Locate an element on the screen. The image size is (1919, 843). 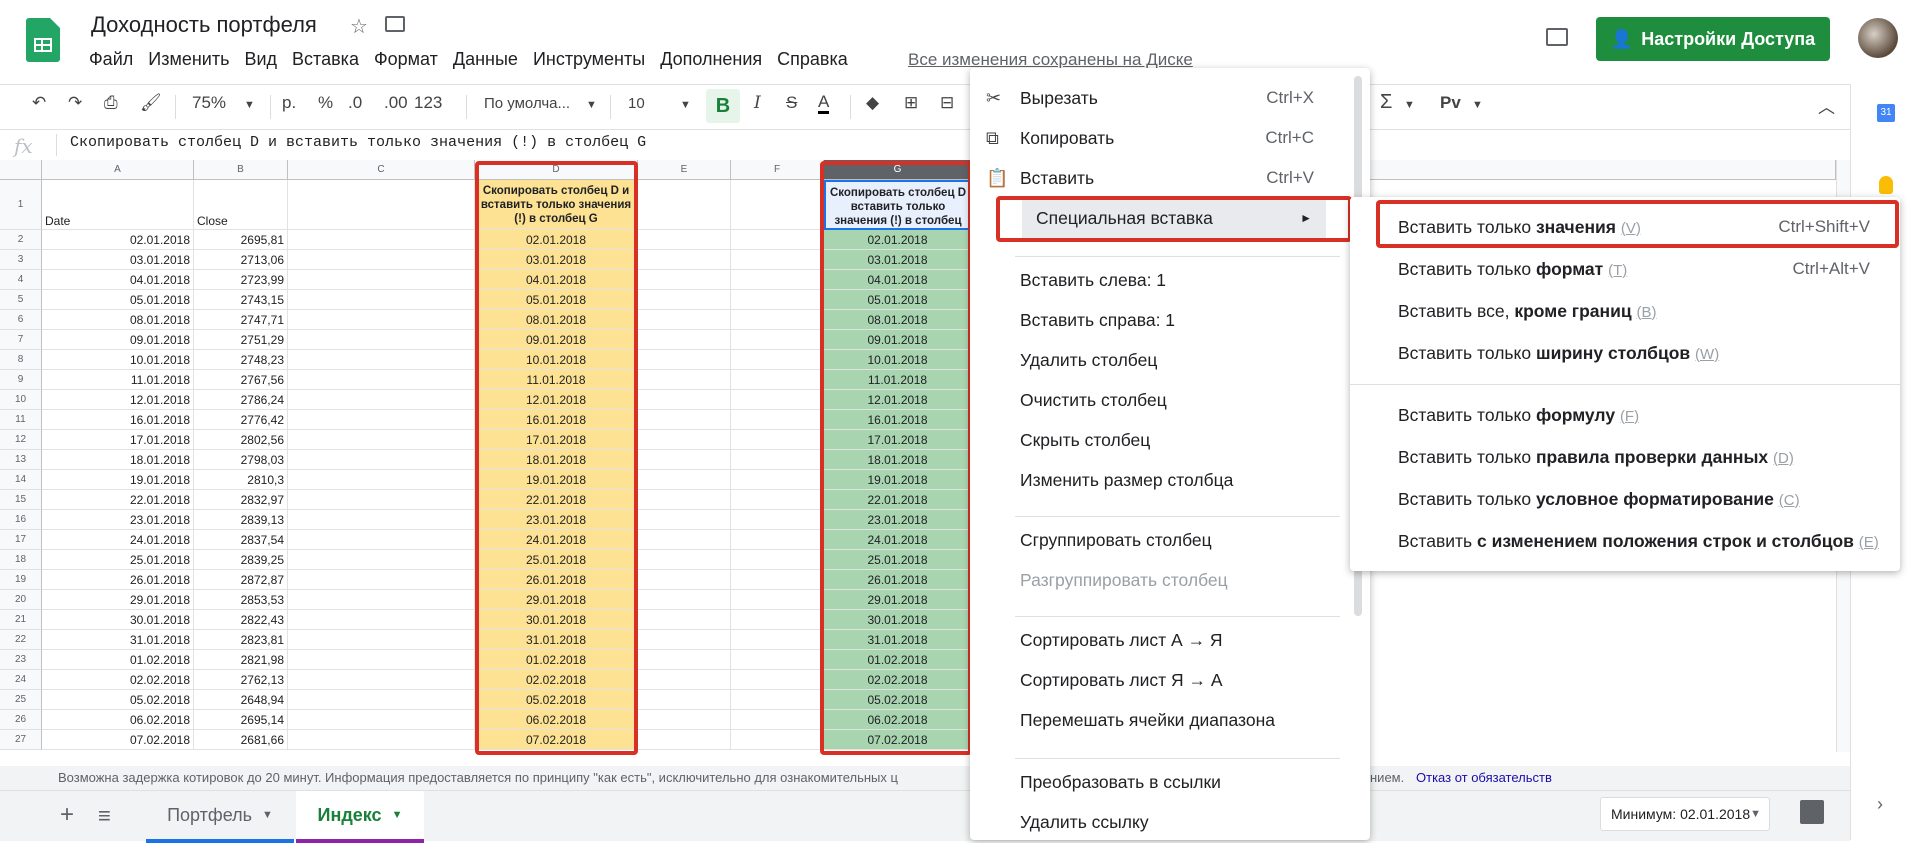
row-header: 8 is located at coordinates (21, 360).